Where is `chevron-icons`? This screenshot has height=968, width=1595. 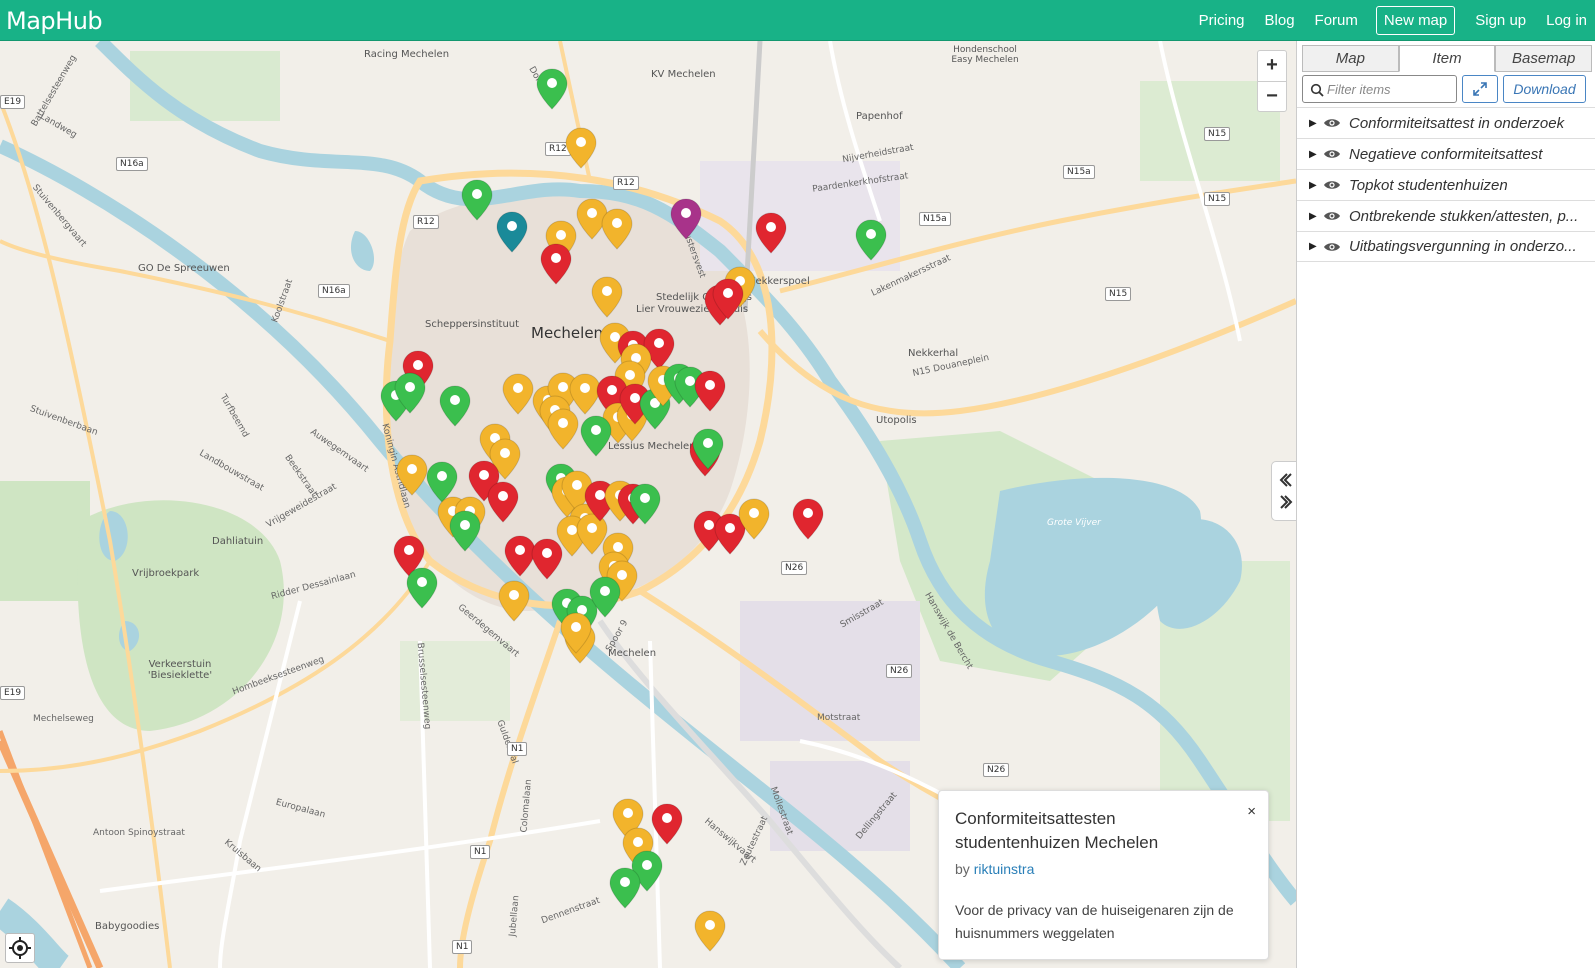 chevron-icons is located at coordinates (1286, 491).